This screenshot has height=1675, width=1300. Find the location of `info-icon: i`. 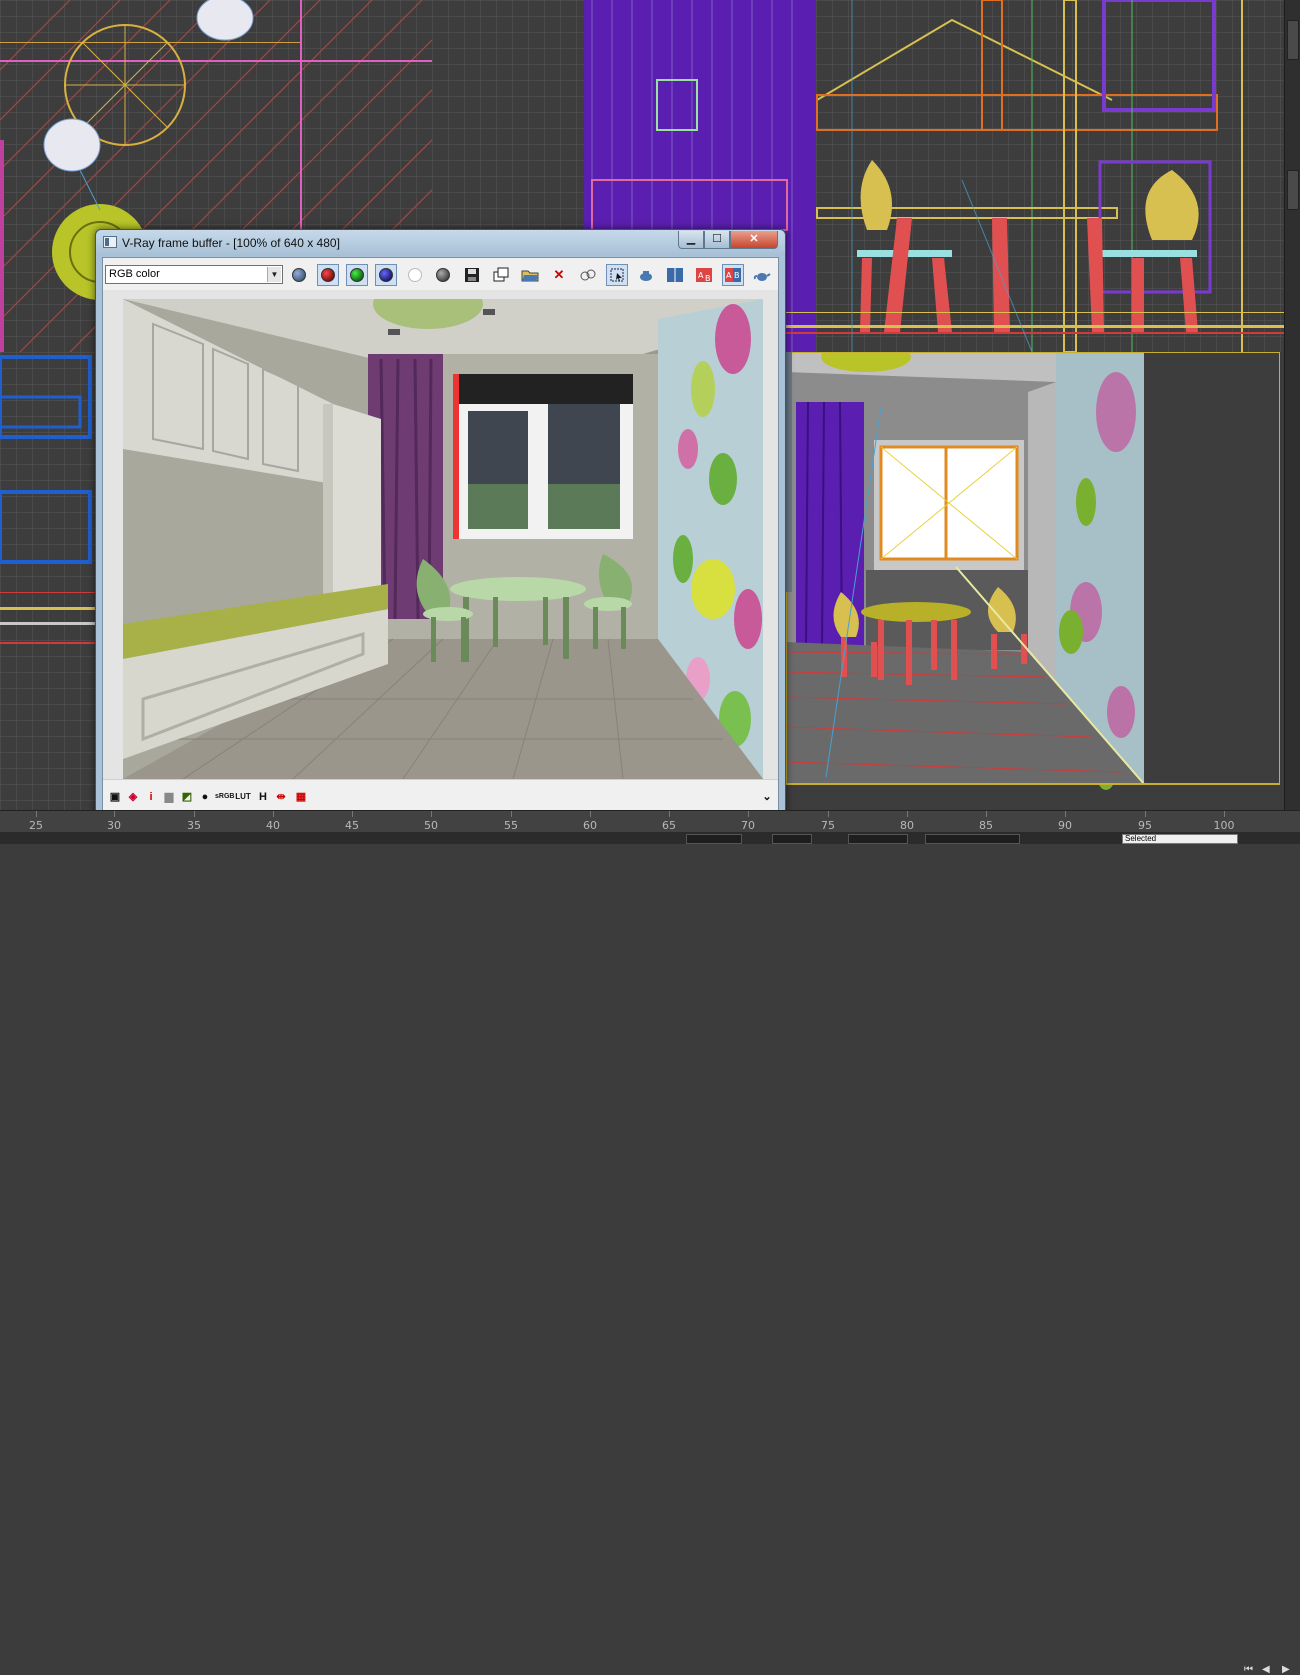

info-icon: i is located at coordinates (151, 797).